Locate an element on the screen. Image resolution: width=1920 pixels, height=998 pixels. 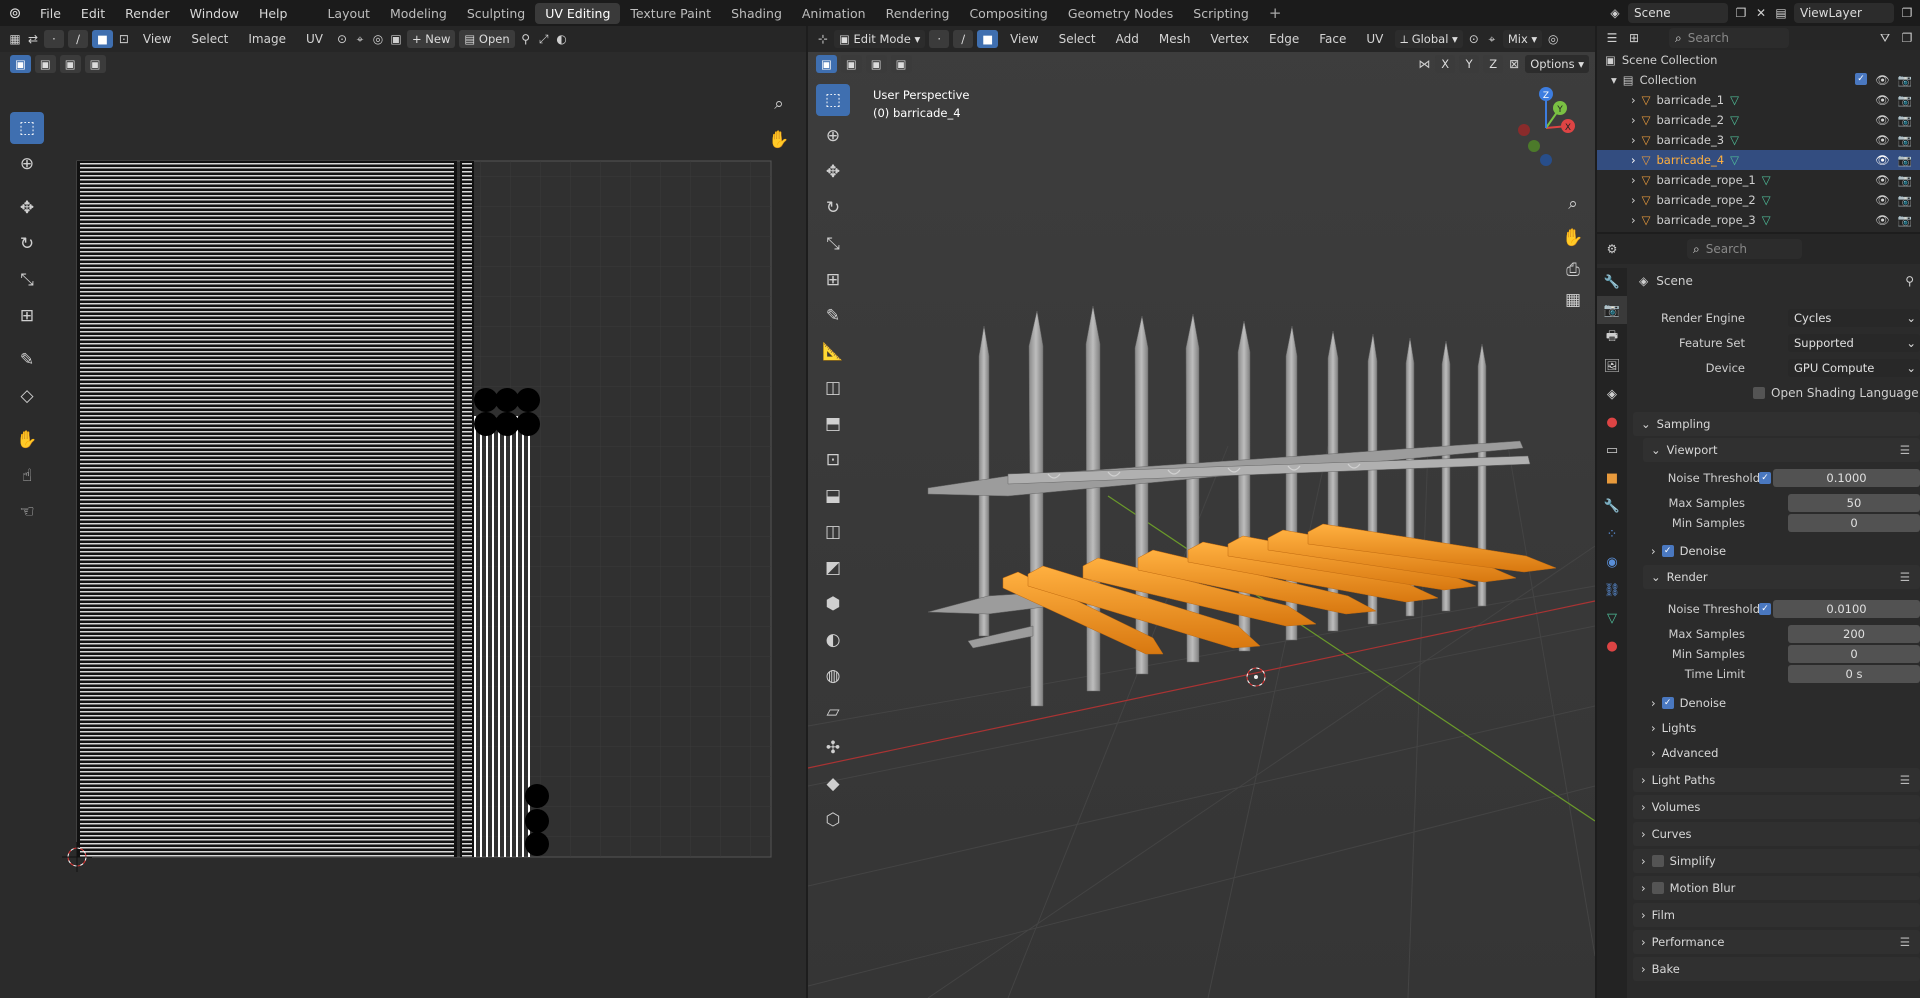
vp-denoise-checkbox: ✓ is located at coordinates (1667, 551).